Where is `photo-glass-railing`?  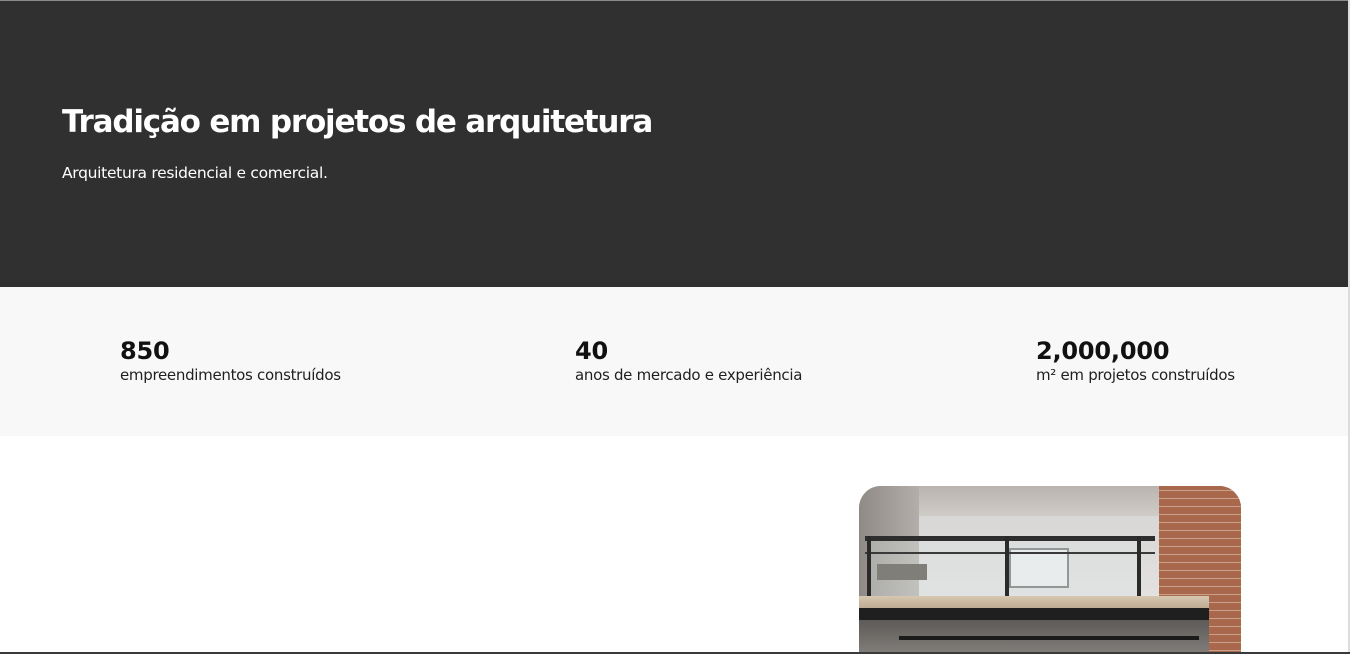
photo-glass-railing is located at coordinates (1004, 569).